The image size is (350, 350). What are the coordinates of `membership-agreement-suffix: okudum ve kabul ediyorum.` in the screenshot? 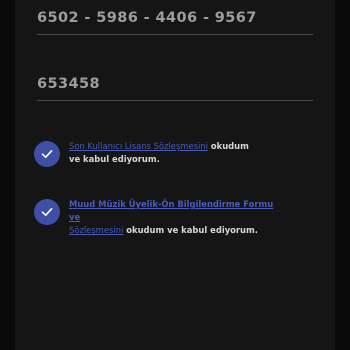 It's located at (190, 230).